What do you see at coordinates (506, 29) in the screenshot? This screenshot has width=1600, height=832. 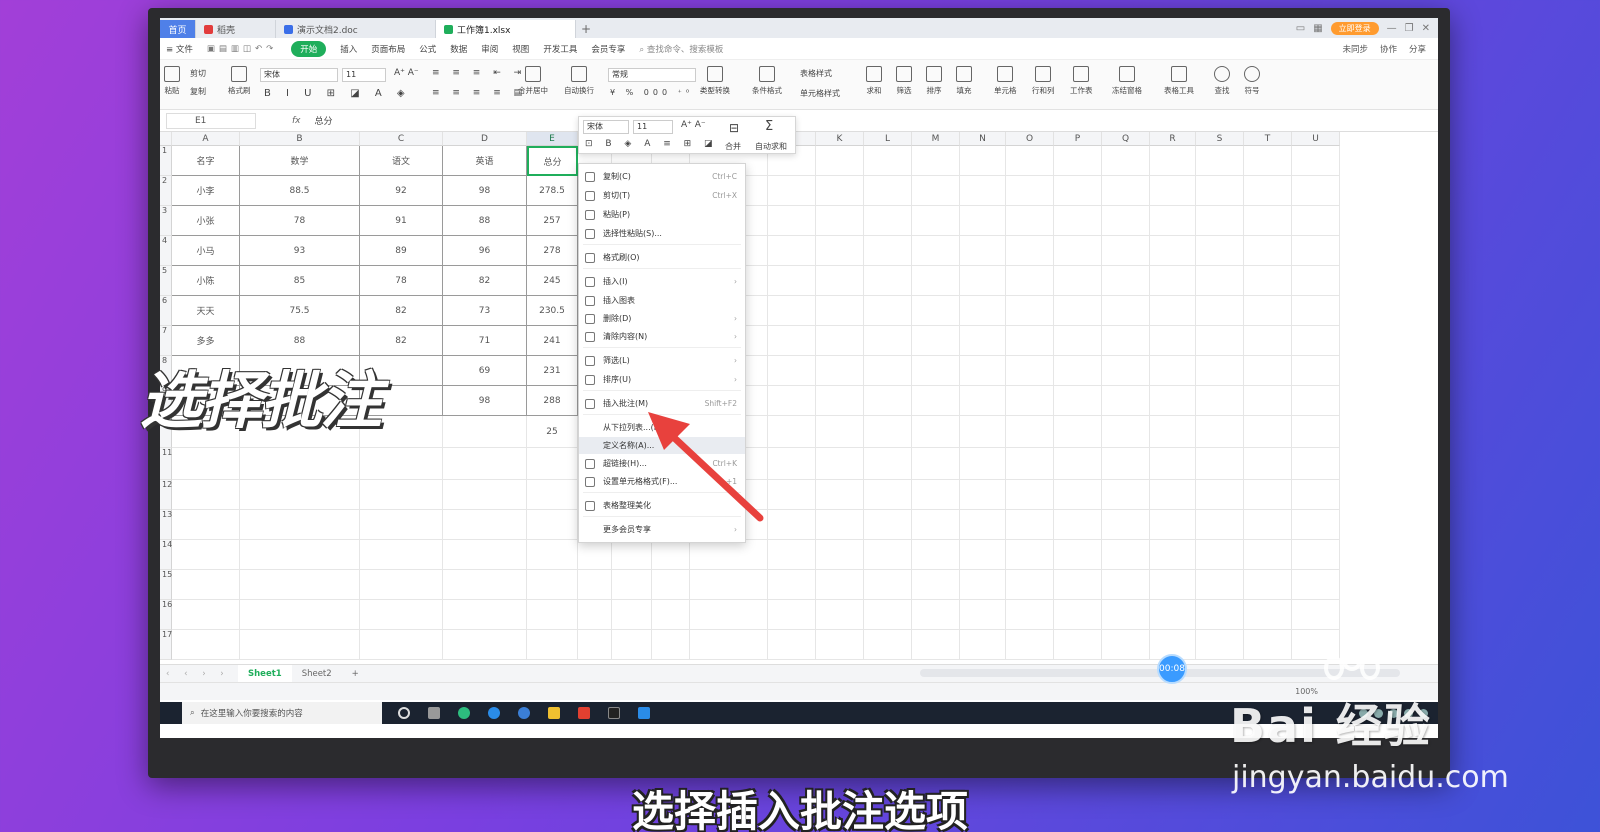 I see `tab-workbook: 工作簿1.xlsx` at bounding box center [506, 29].